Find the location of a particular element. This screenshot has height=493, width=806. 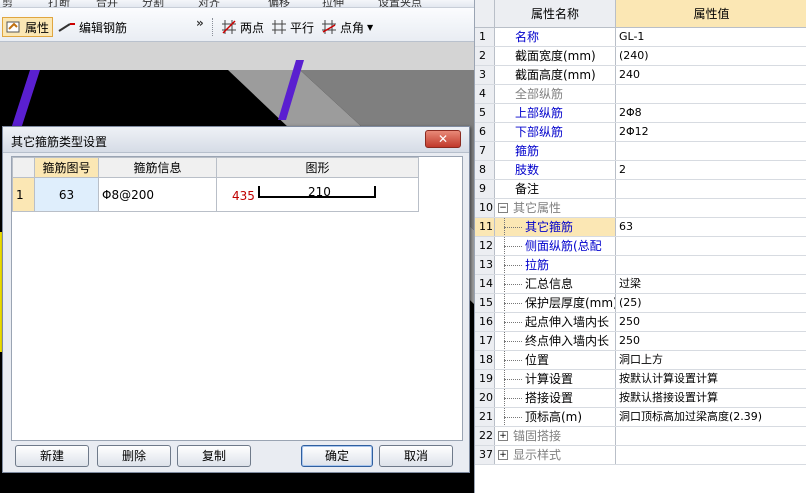

property-value-cell: GL-1 is located at coordinates (711, 37).